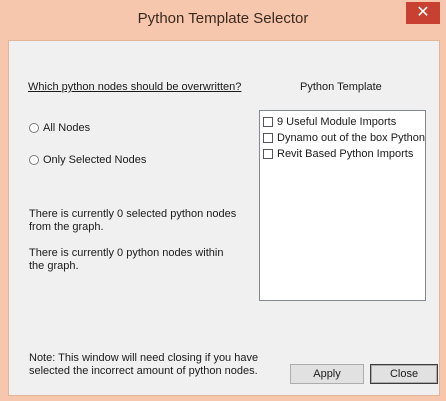 This screenshot has width=446, height=401. What do you see at coordinates (327, 374) in the screenshot?
I see `apply-button: Apply` at bounding box center [327, 374].